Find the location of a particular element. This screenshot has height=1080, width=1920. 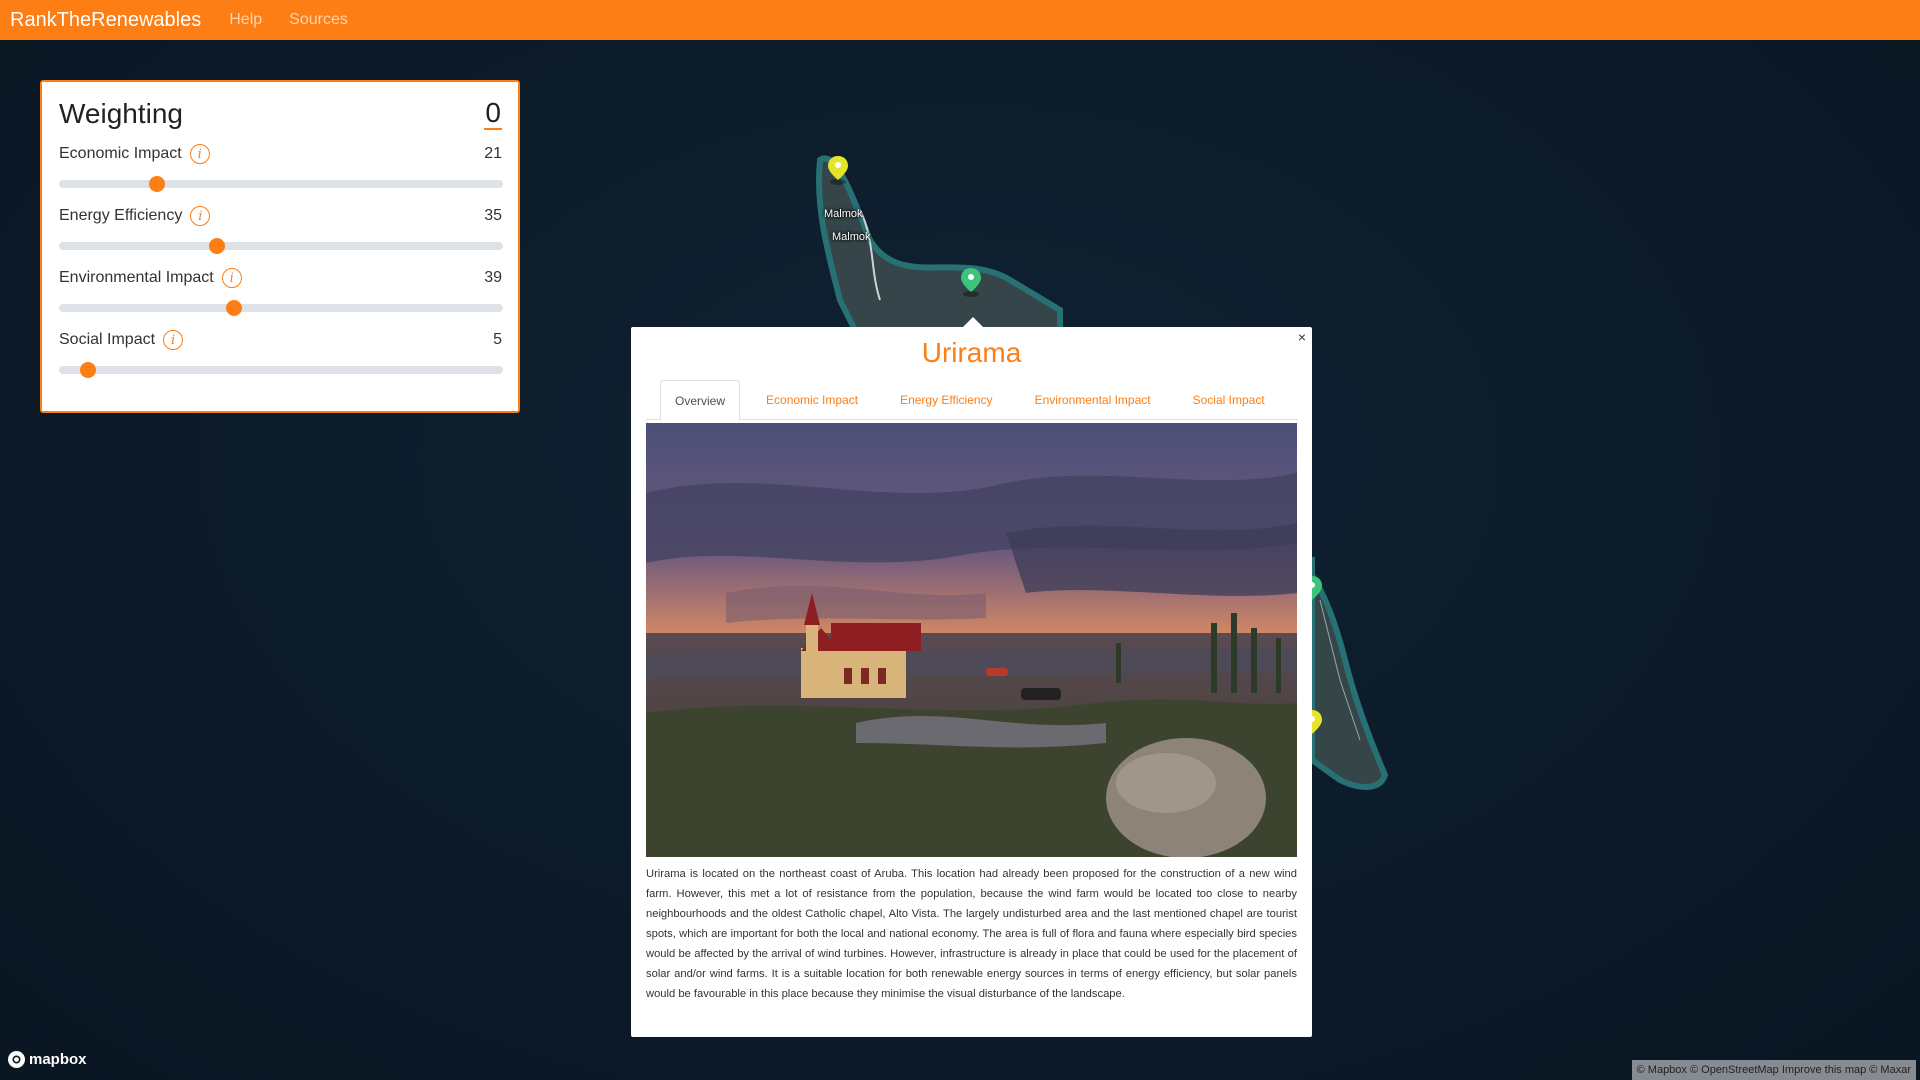

environmental-slider is located at coordinates (281, 308).